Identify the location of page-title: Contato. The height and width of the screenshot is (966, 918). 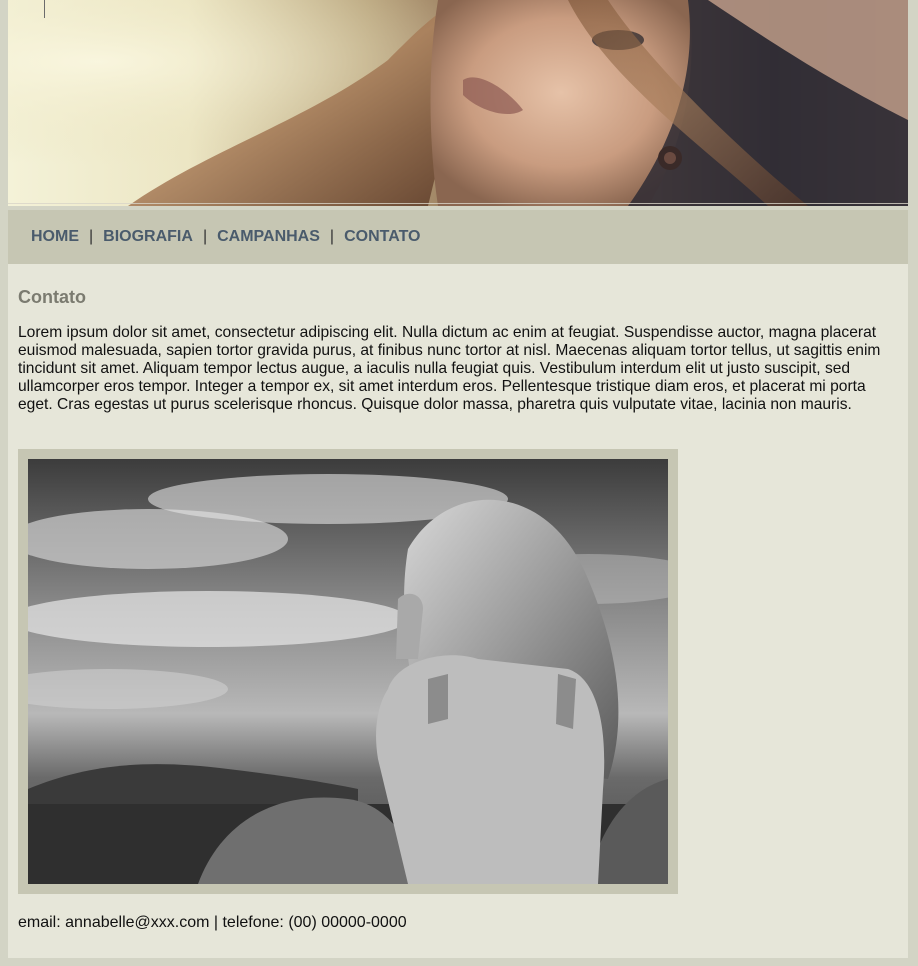
(52, 297).